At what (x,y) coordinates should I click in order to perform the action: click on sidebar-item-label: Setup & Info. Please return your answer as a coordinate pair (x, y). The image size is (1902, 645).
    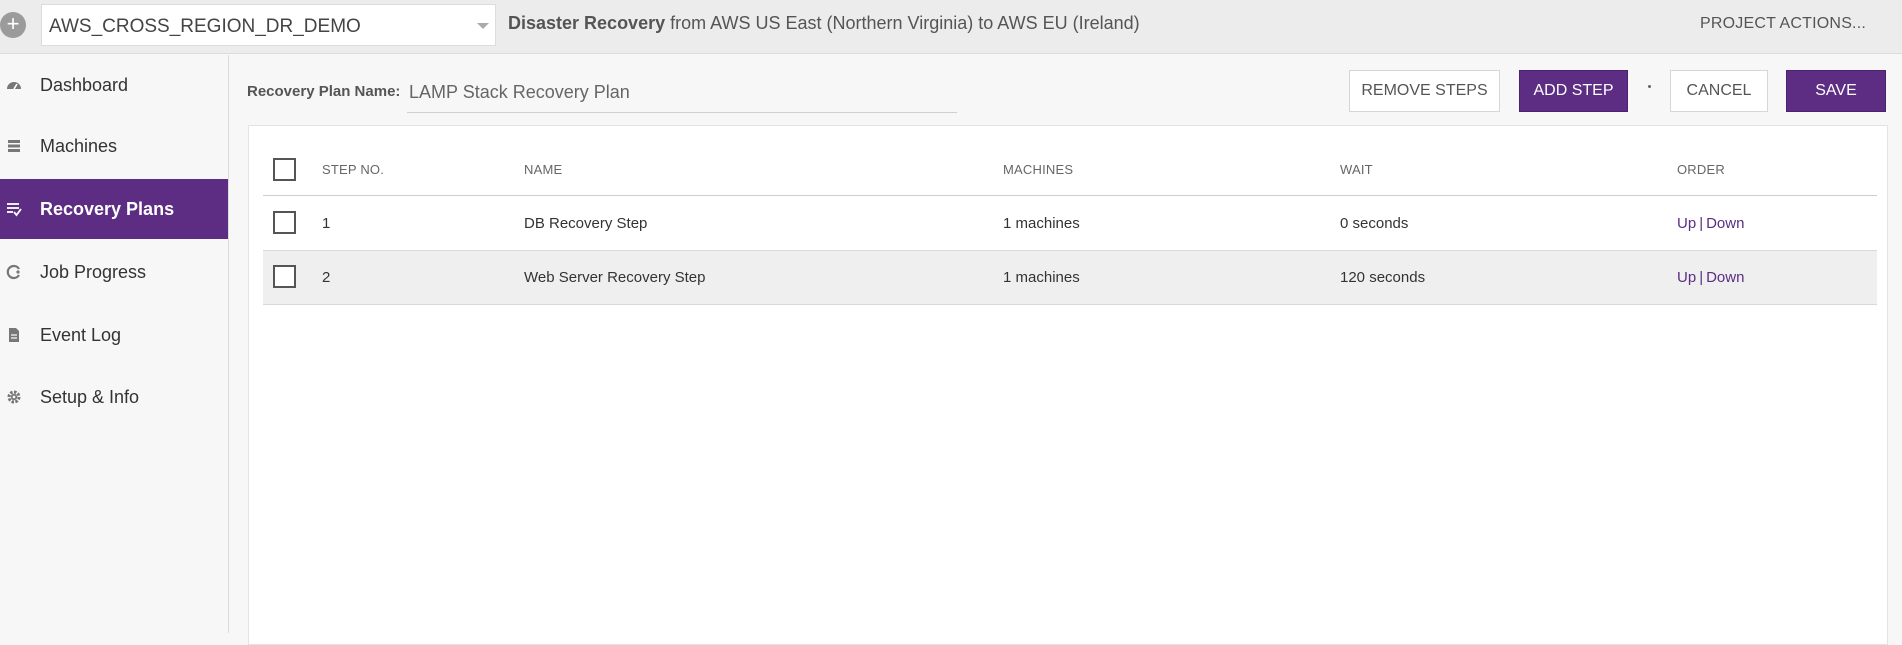
    Looking at the image, I should click on (90, 396).